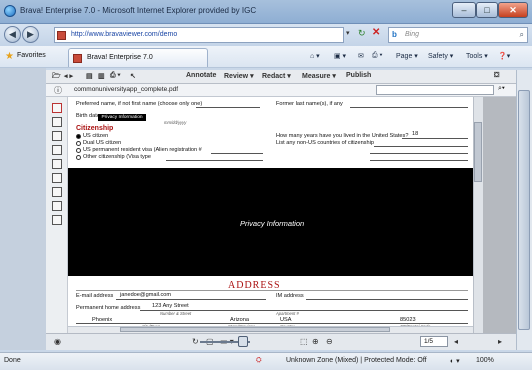 The image size is (532, 370). What do you see at coordinates (500, 341) in the screenshot?
I see `next-page-icon: ▸` at bounding box center [500, 341].